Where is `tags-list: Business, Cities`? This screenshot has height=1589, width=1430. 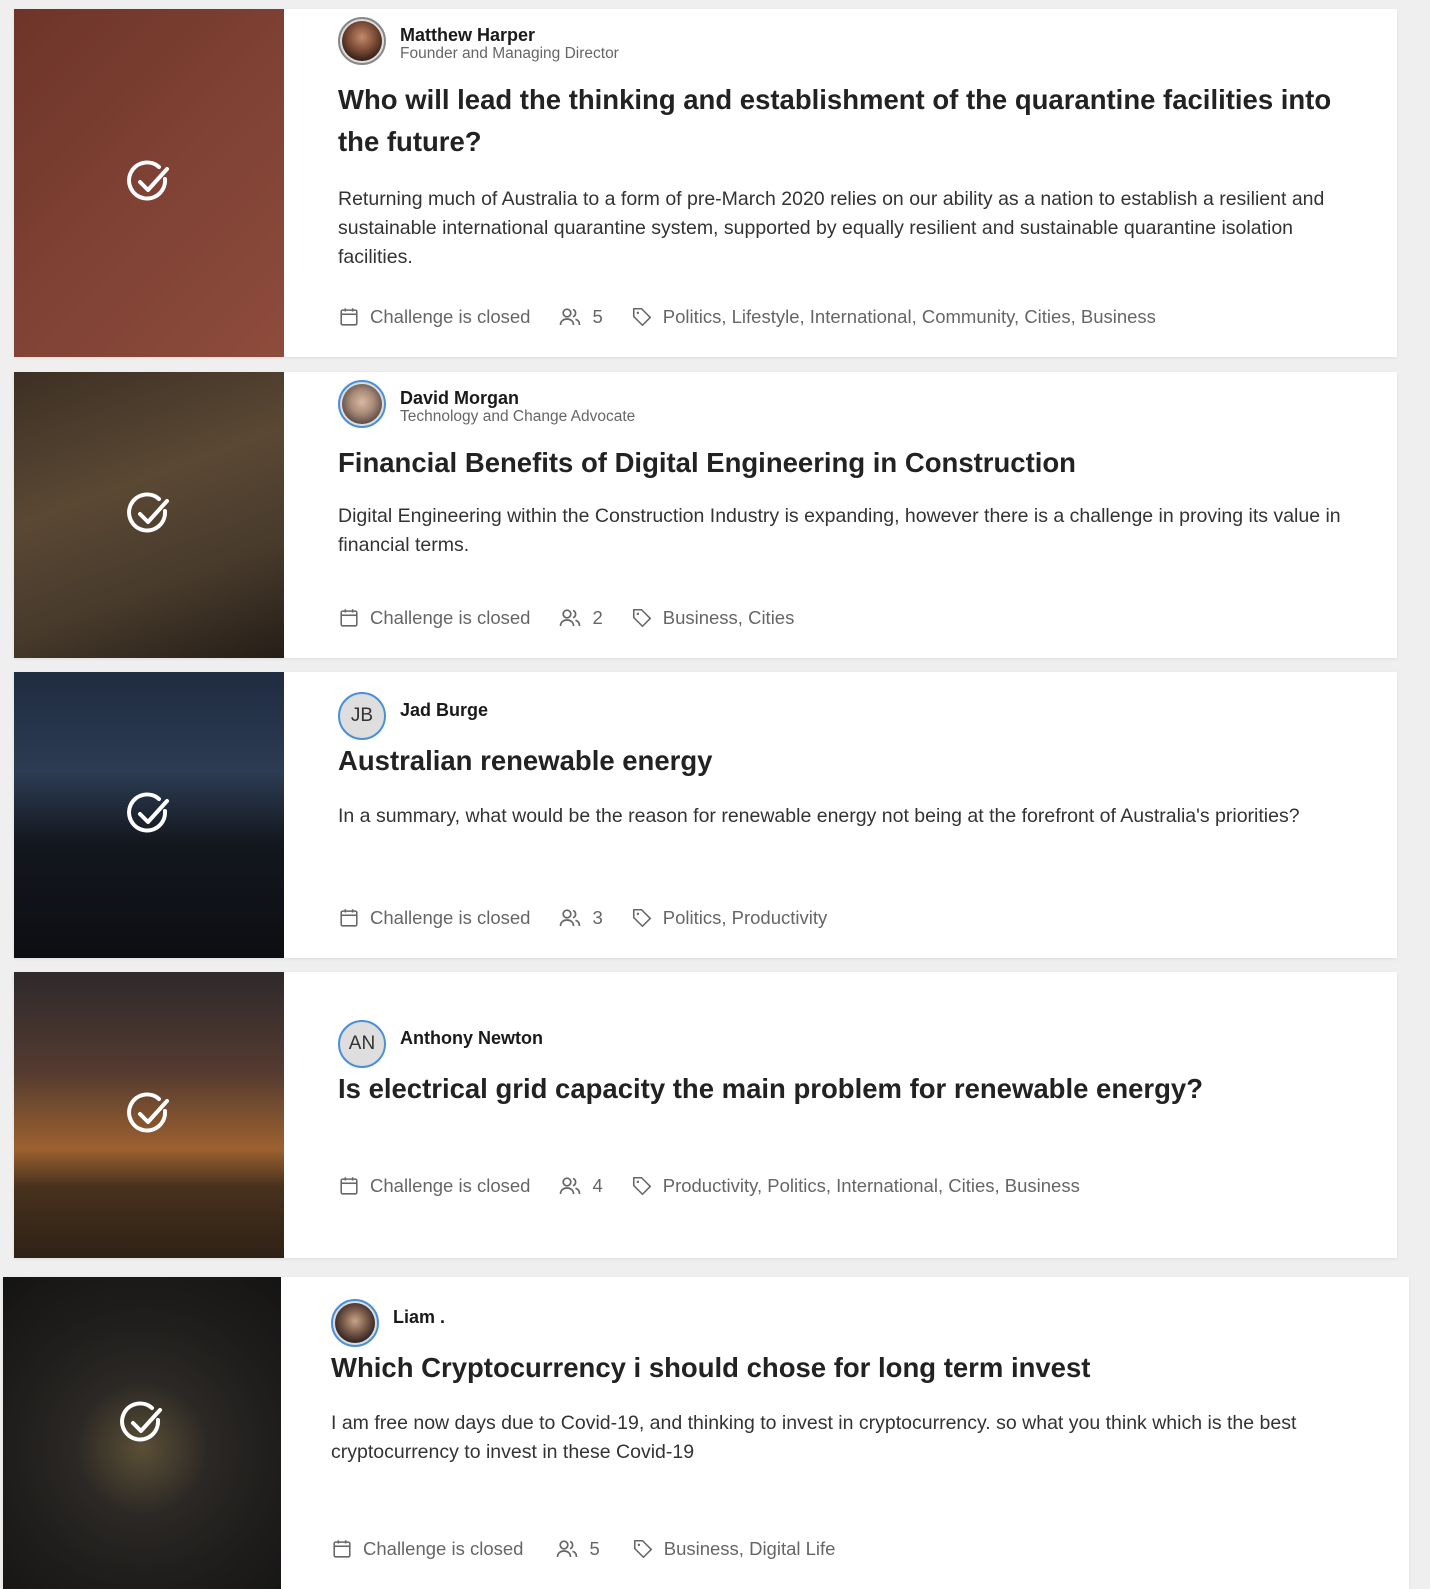
tags-list: Business, Cities is located at coordinates (728, 617).